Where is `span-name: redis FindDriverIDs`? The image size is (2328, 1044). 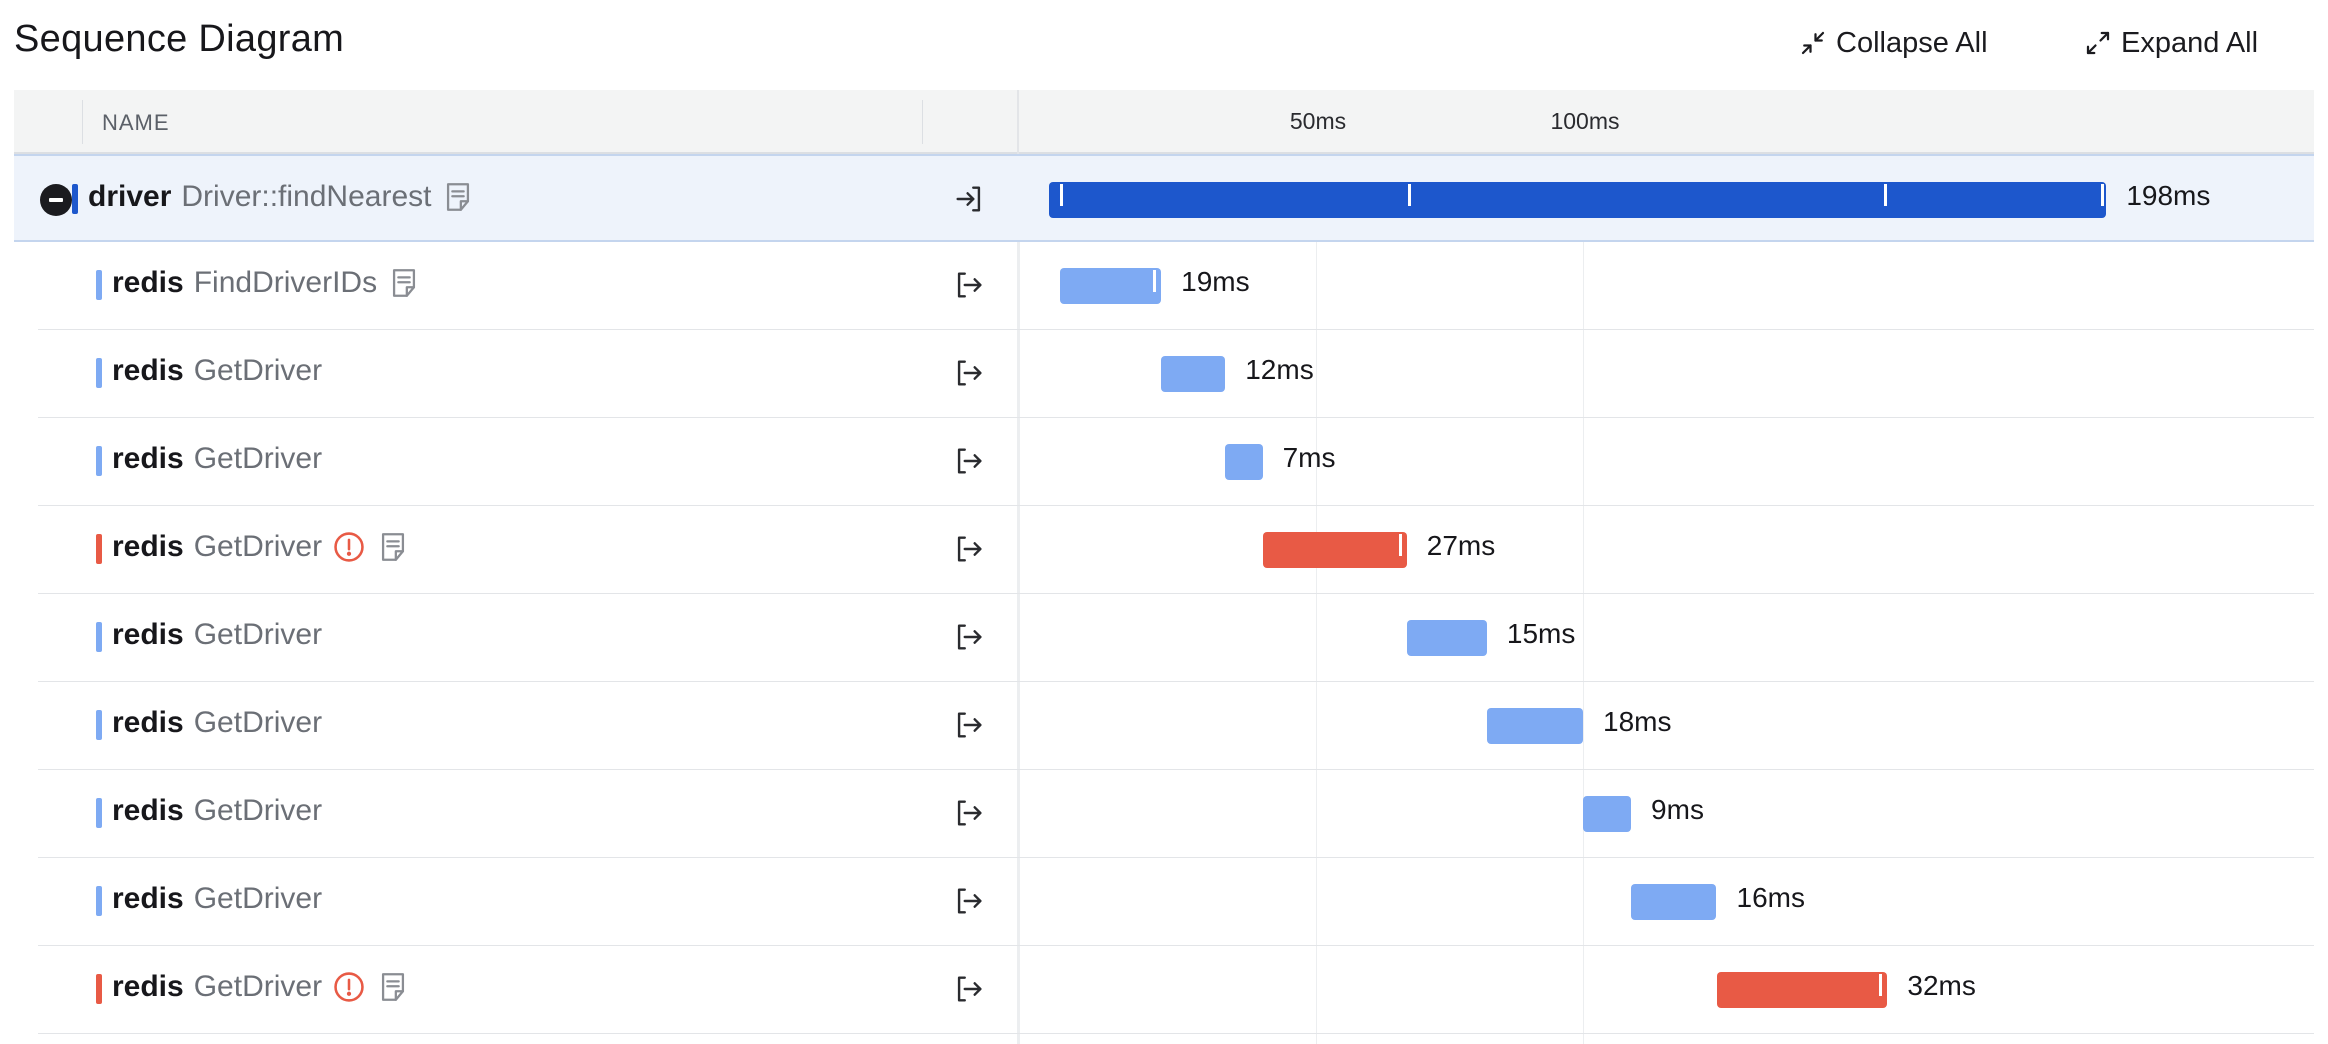
span-name: redis FindDriverIDs is located at coordinates (266, 283).